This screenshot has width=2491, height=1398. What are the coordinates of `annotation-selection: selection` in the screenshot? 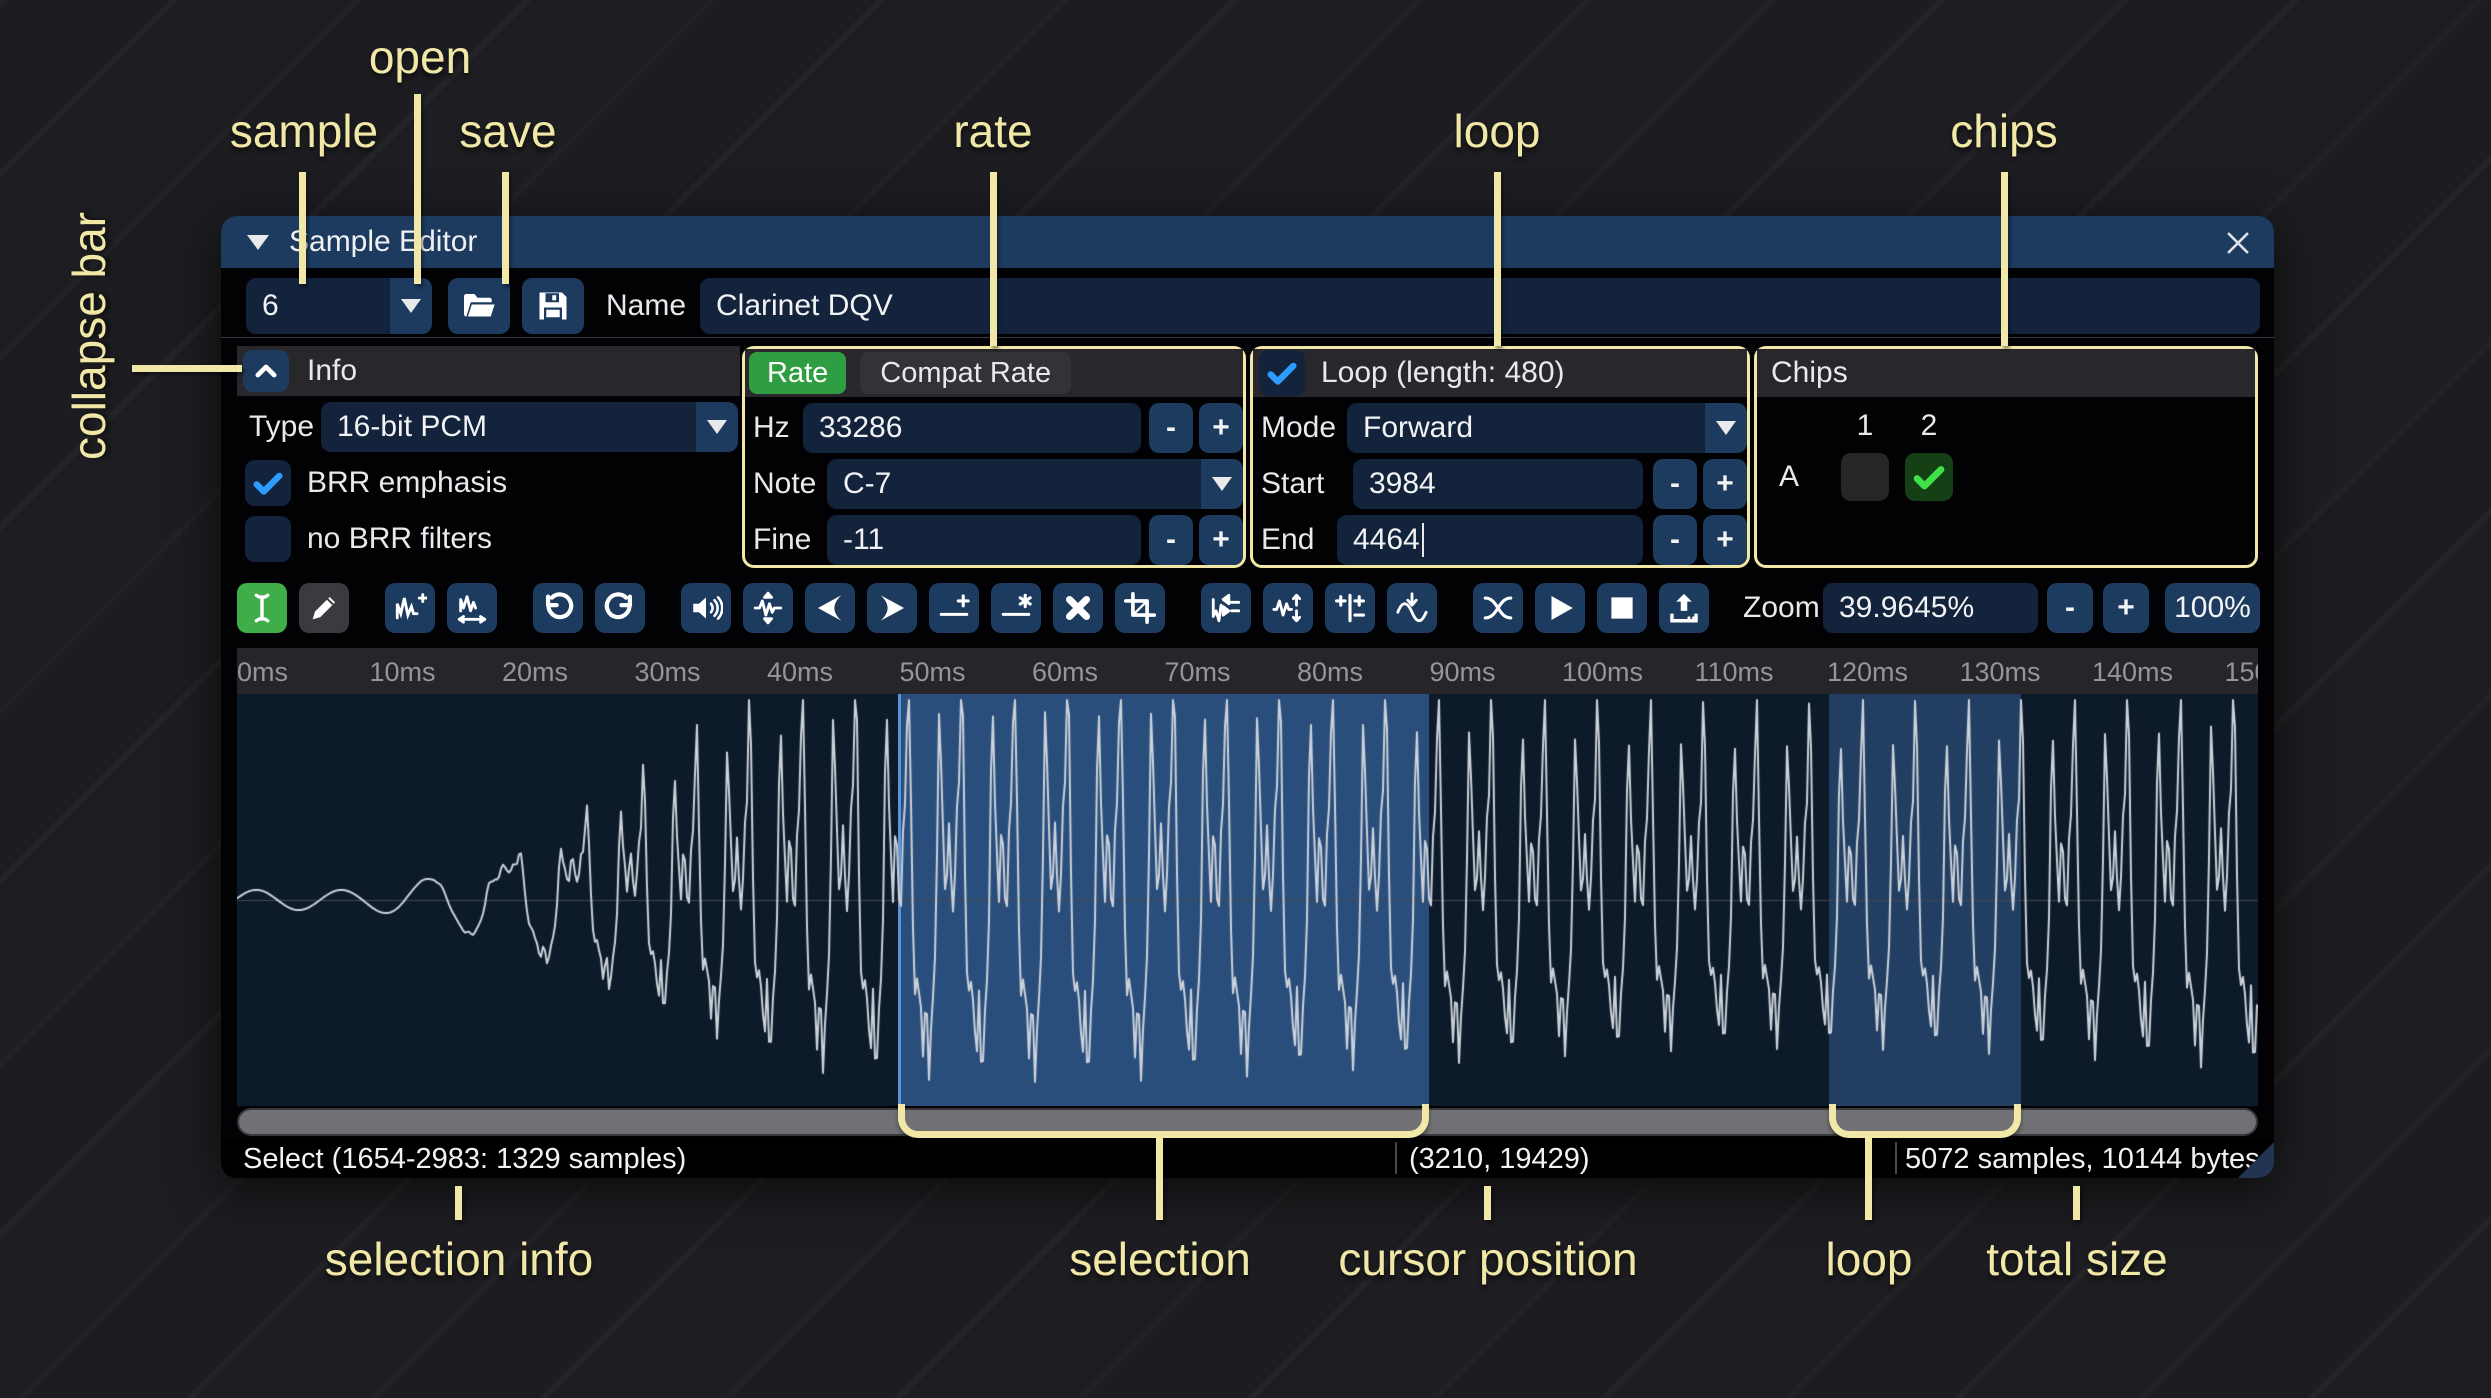 It's located at (1160, 1259).